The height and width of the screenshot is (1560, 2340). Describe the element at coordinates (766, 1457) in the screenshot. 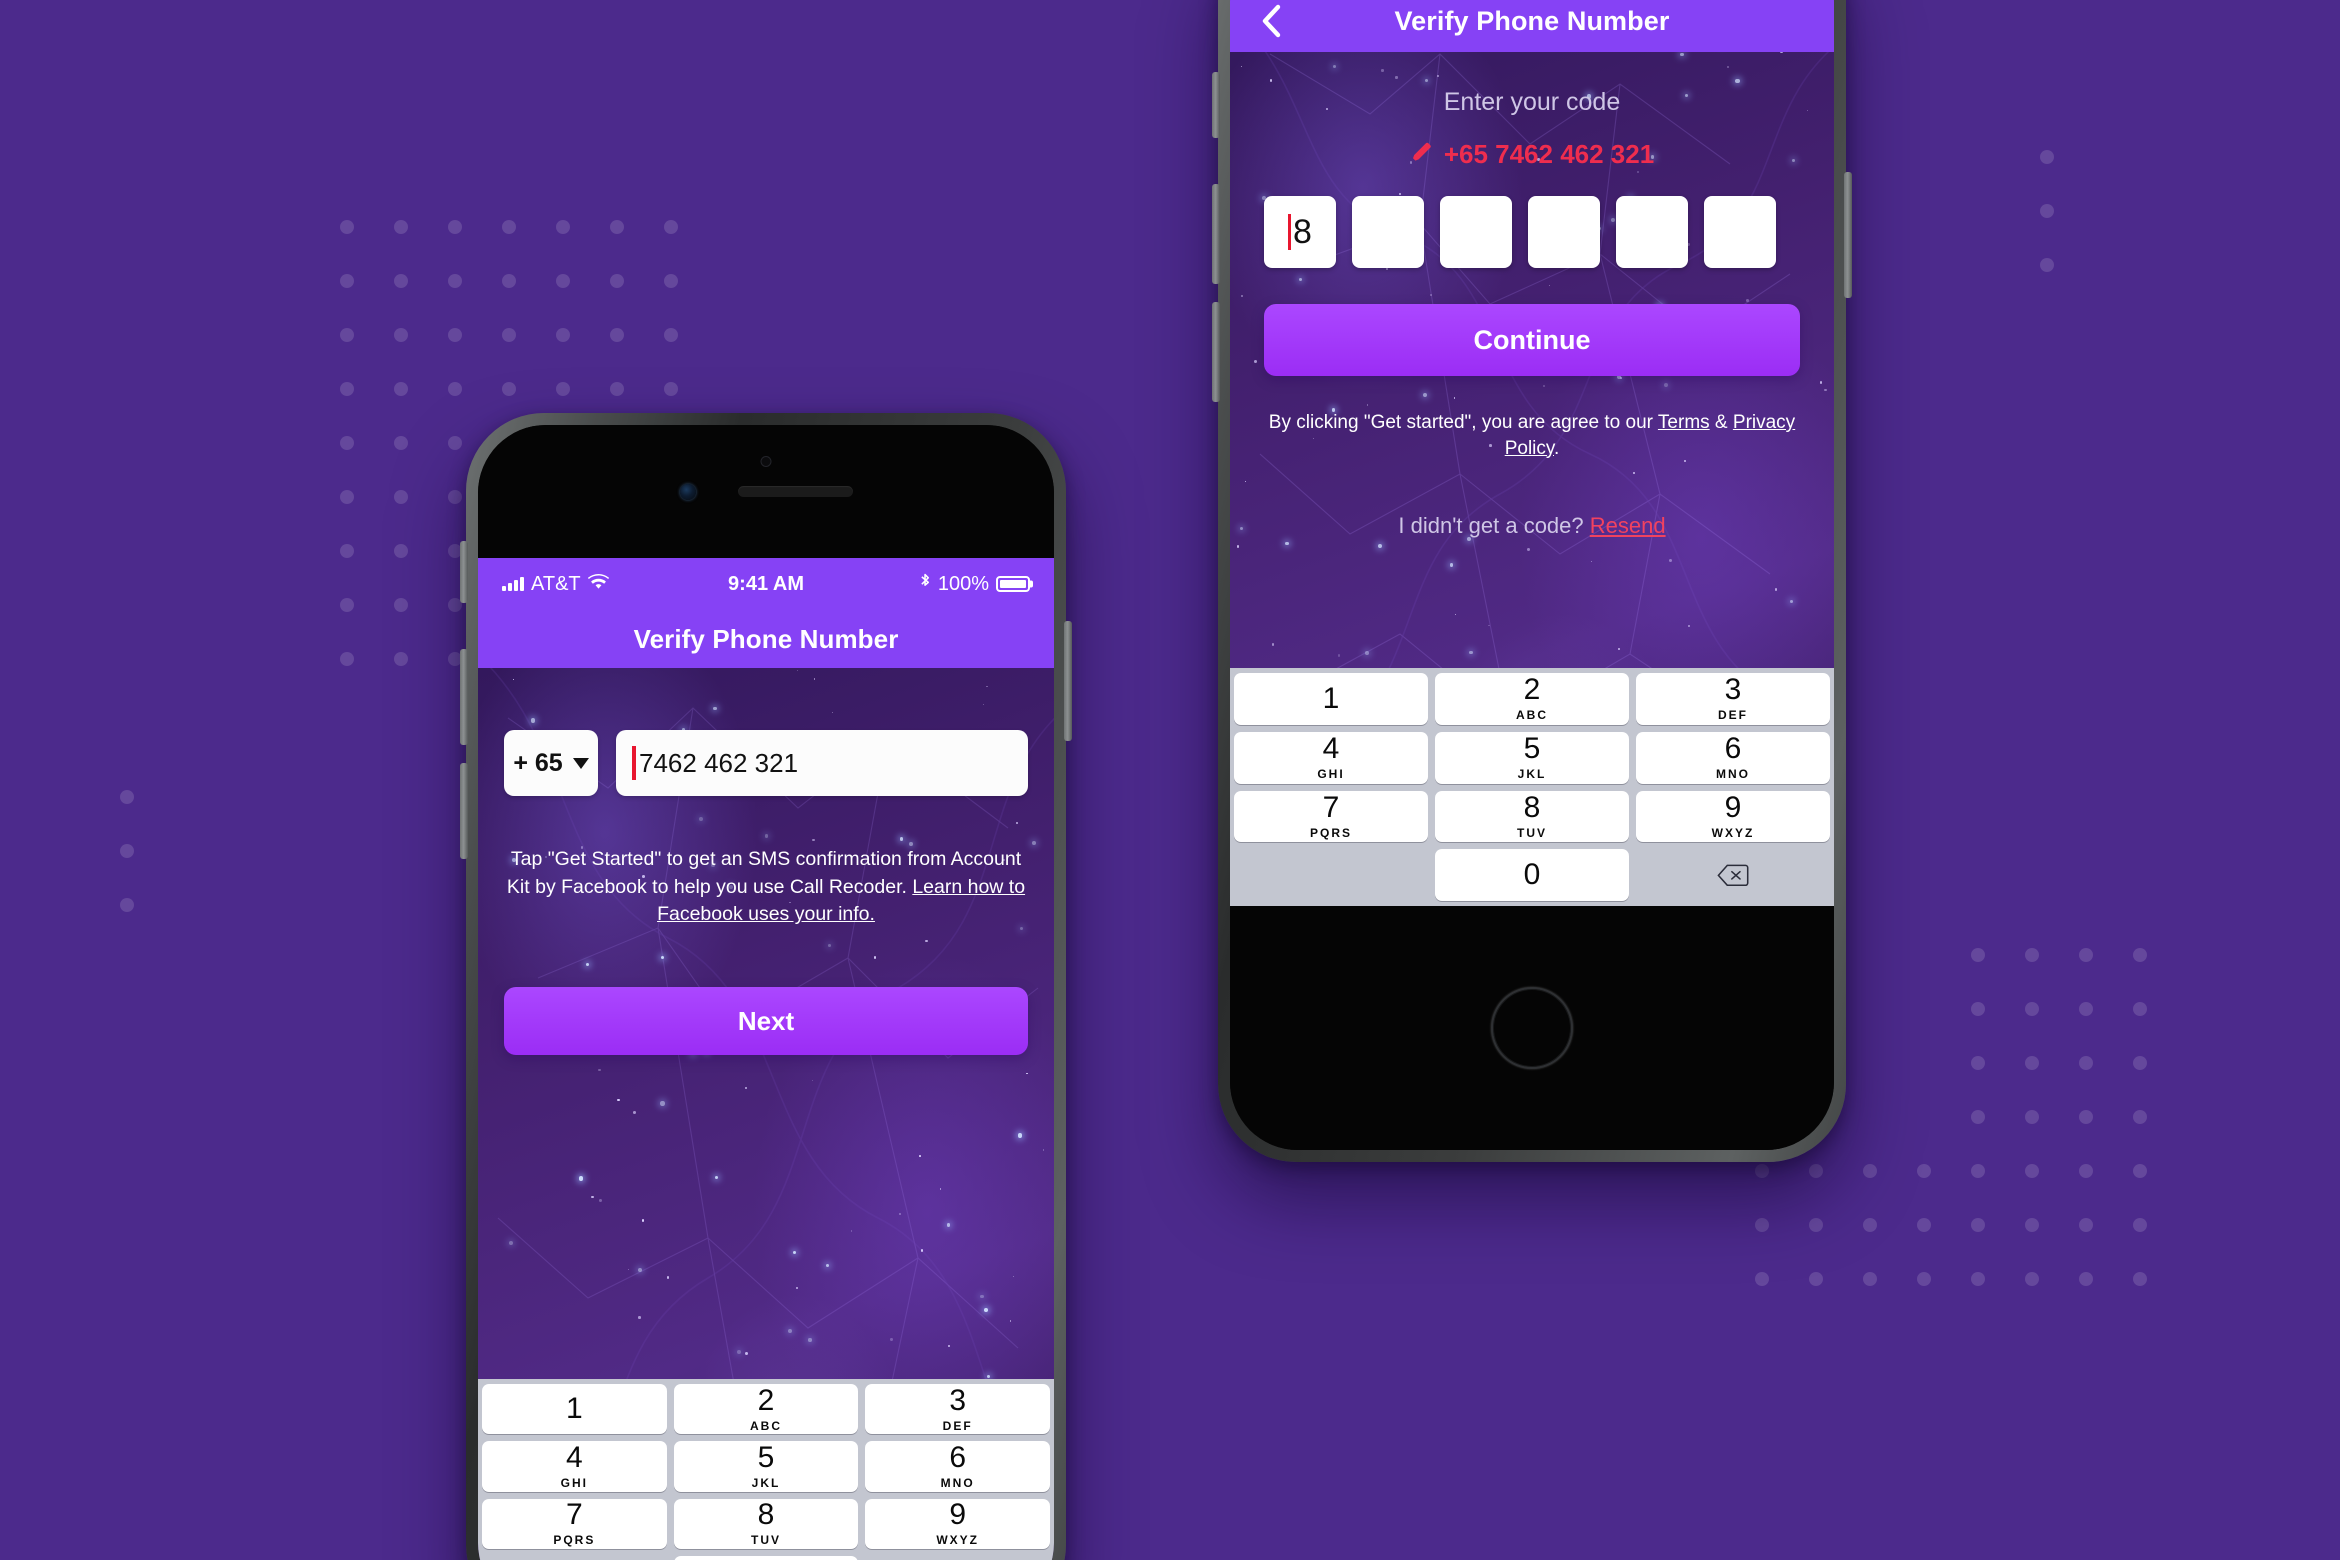

I see `keypad-digit: 5` at that location.